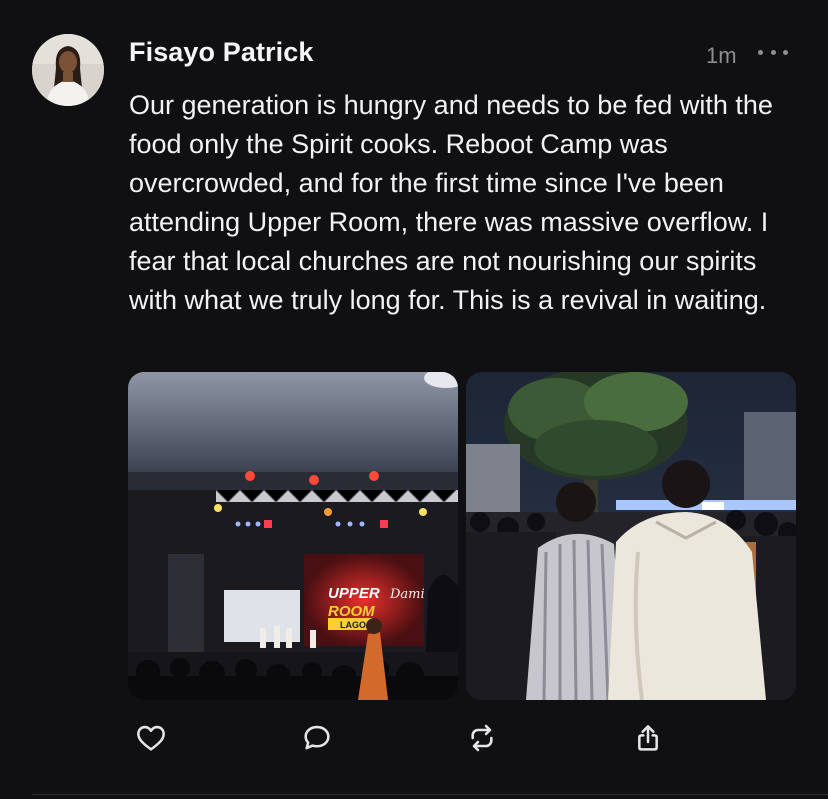  What do you see at coordinates (354, 593) in the screenshot?
I see `stage-sign-upper: UPPER` at bounding box center [354, 593].